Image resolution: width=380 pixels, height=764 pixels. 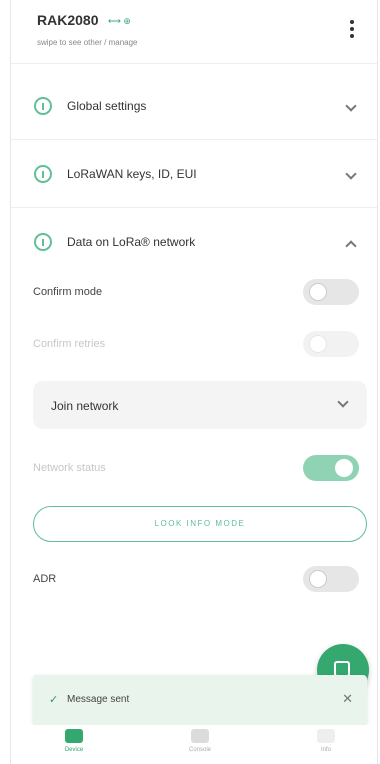 What do you see at coordinates (119, 21) in the screenshot?
I see `device-tag: ⟷ ⊕` at bounding box center [119, 21].